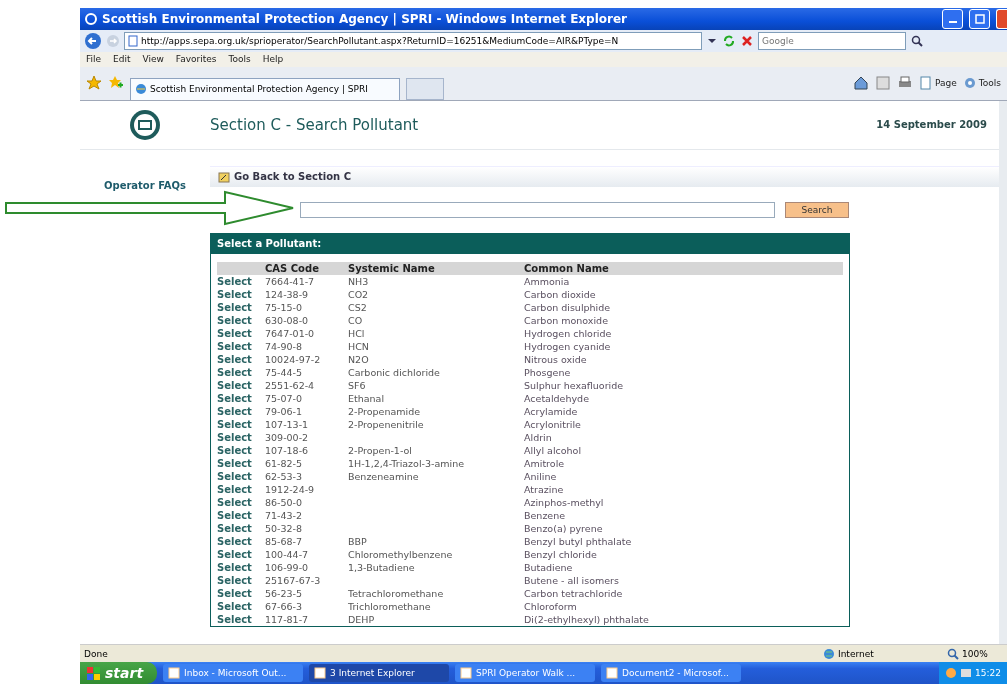  Describe the element at coordinates (541, 476) in the screenshot. I see `table-cell-text: Aniline` at that location.